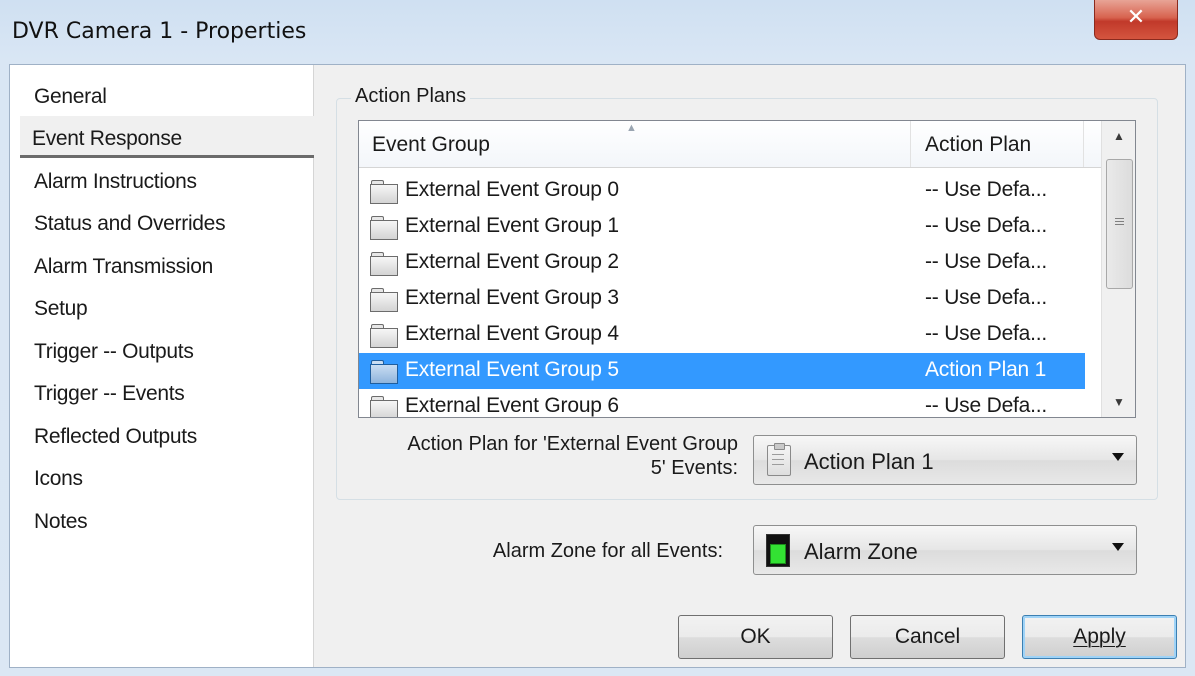 This screenshot has width=1195, height=676. Describe the element at coordinates (115, 182) in the screenshot. I see `nav-item-alarm-instructions: Alarm Instructions` at that location.